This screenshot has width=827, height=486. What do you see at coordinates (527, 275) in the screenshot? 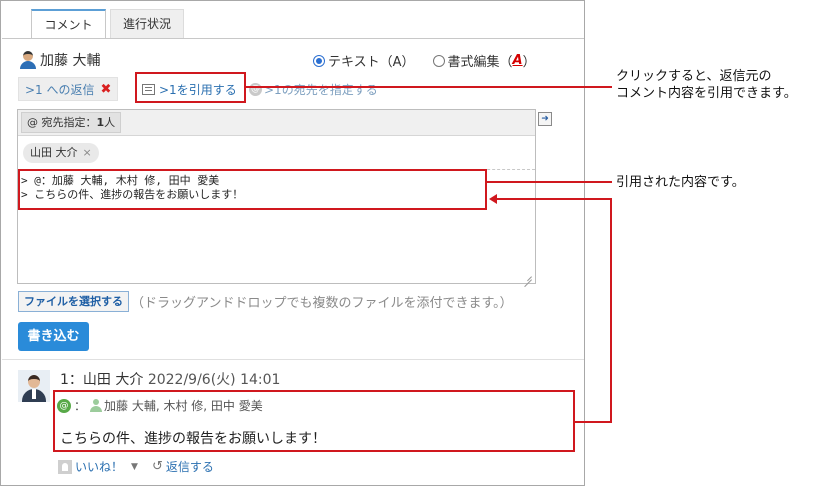
I see `resize-handle-icon` at bounding box center [527, 275].